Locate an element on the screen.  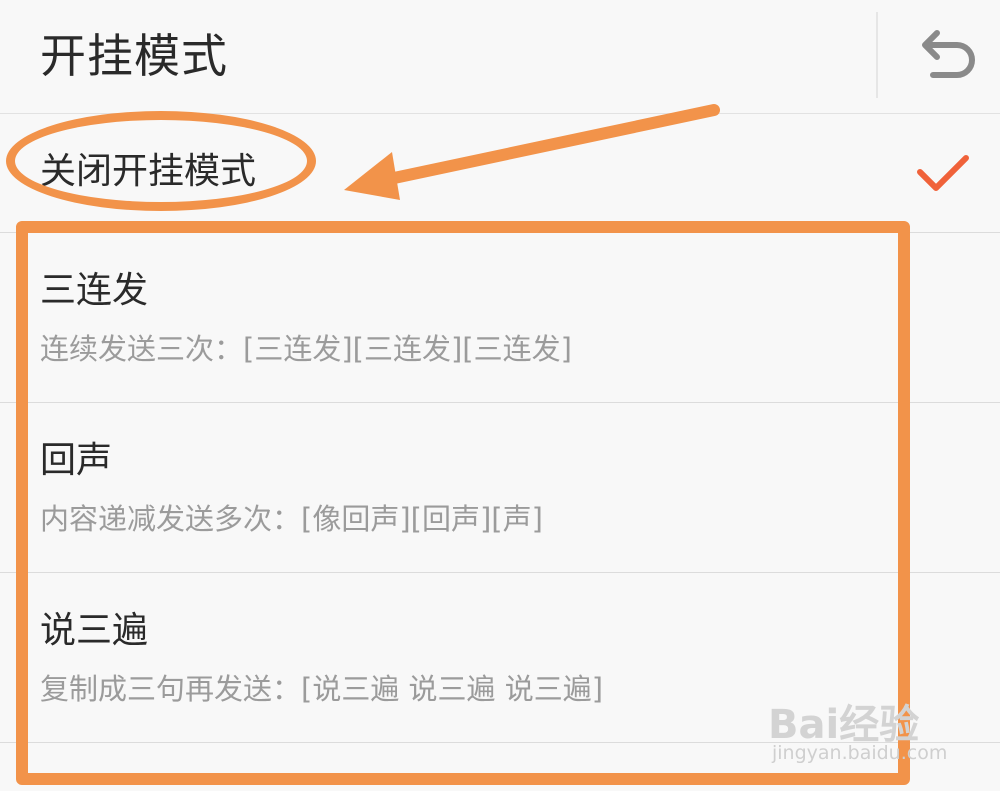
app-header: 开挂模式 is located at coordinates (500, 57).